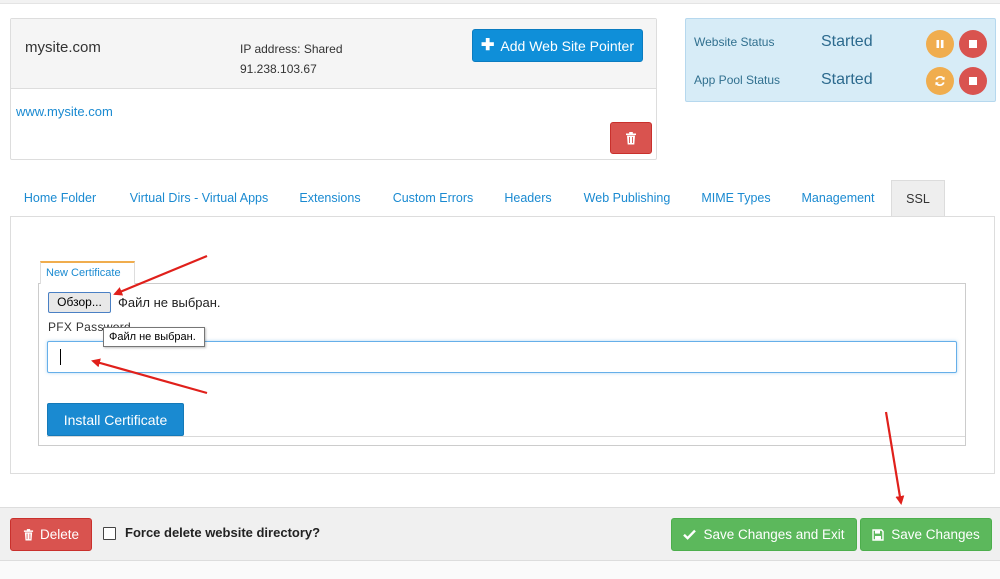 This screenshot has width=1000, height=579. I want to click on file-status-text: Файл не выбран., so click(169, 302).